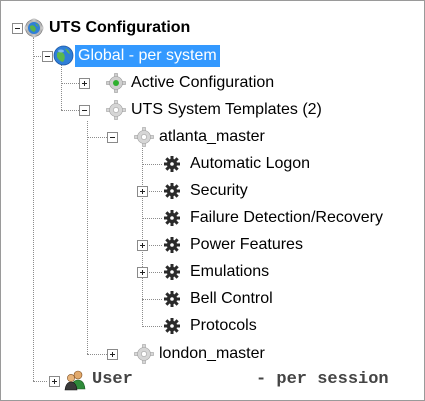  Describe the element at coordinates (229, 272) in the screenshot. I see `node-label: Emulations` at that location.